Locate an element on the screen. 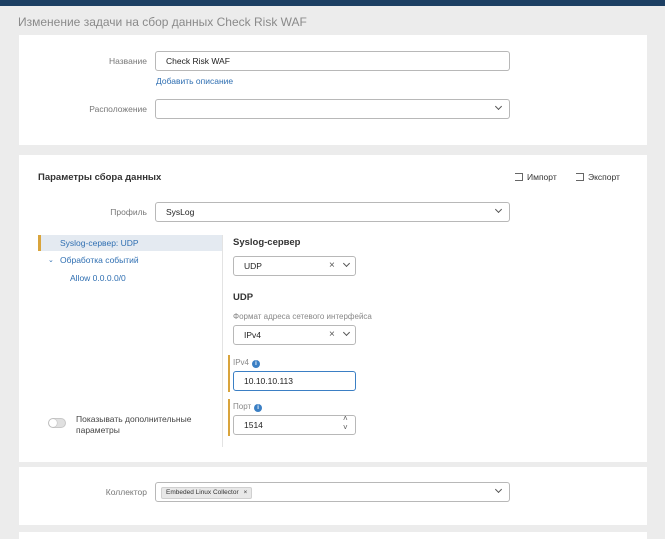 Image resolution: width=665 pixels, height=539 pixels. top-bar is located at coordinates (332, 3).